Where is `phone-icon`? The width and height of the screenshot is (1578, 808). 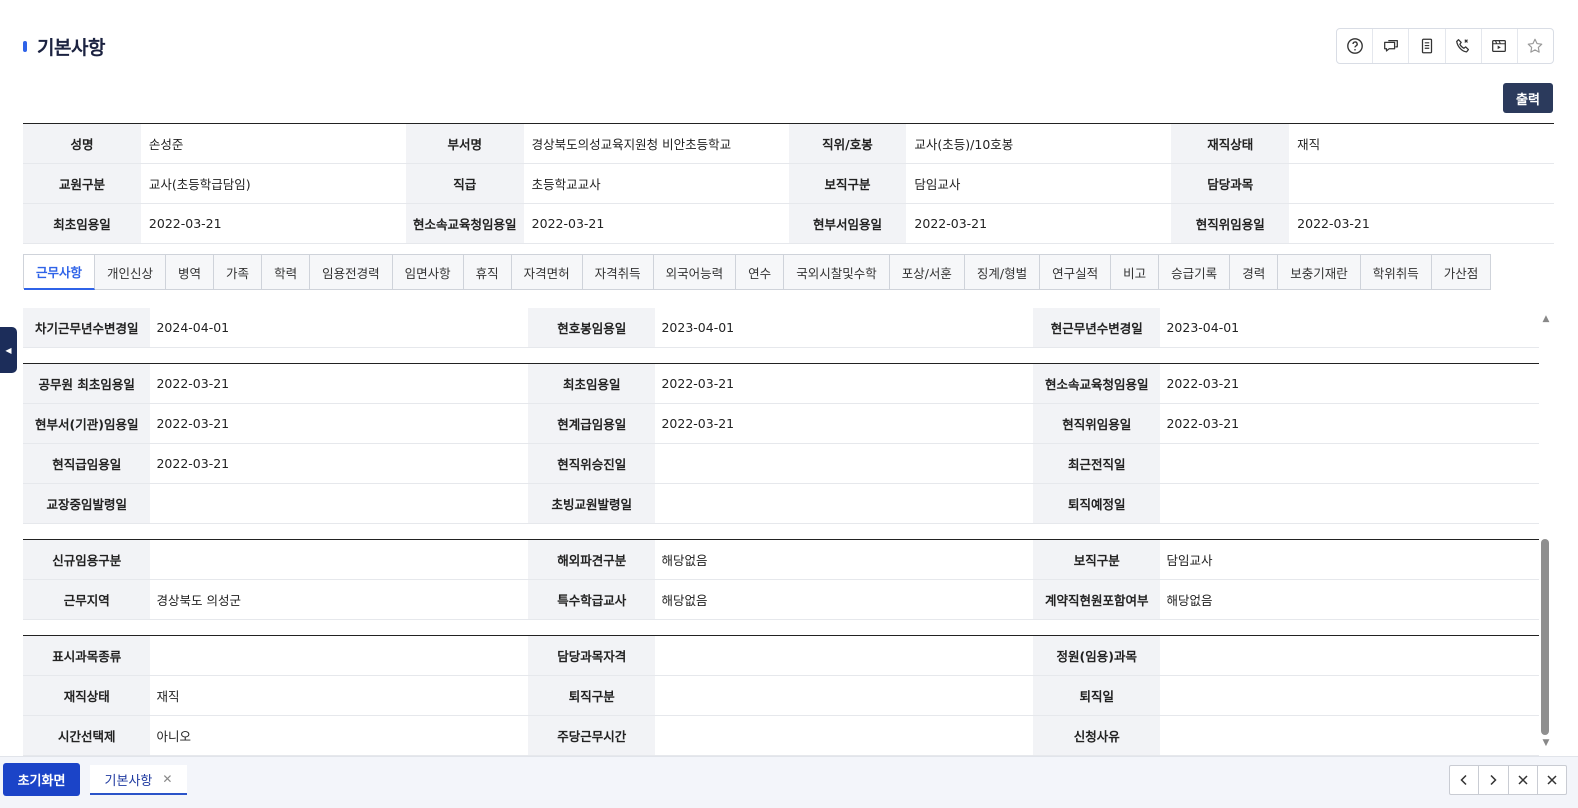
phone-icon is located at coordinates (1463, 46).